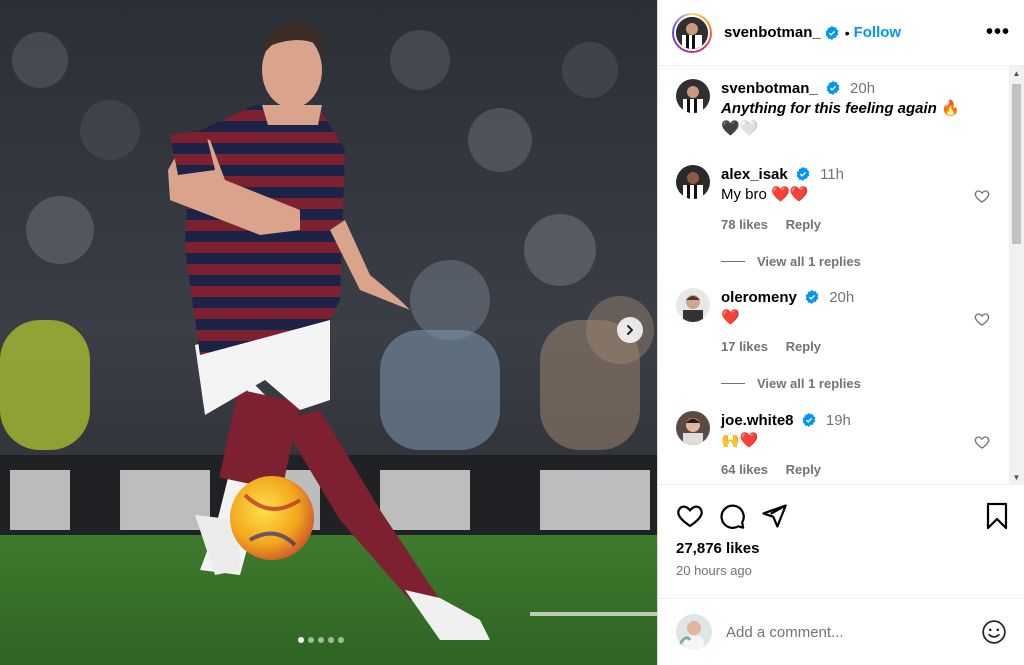 The width and height of the screenshot is (1024, 665). What do you see at coordinates (730, 317) in the screenshot?
I see `comment-text: ❤️` at bounding box center [730, 317].